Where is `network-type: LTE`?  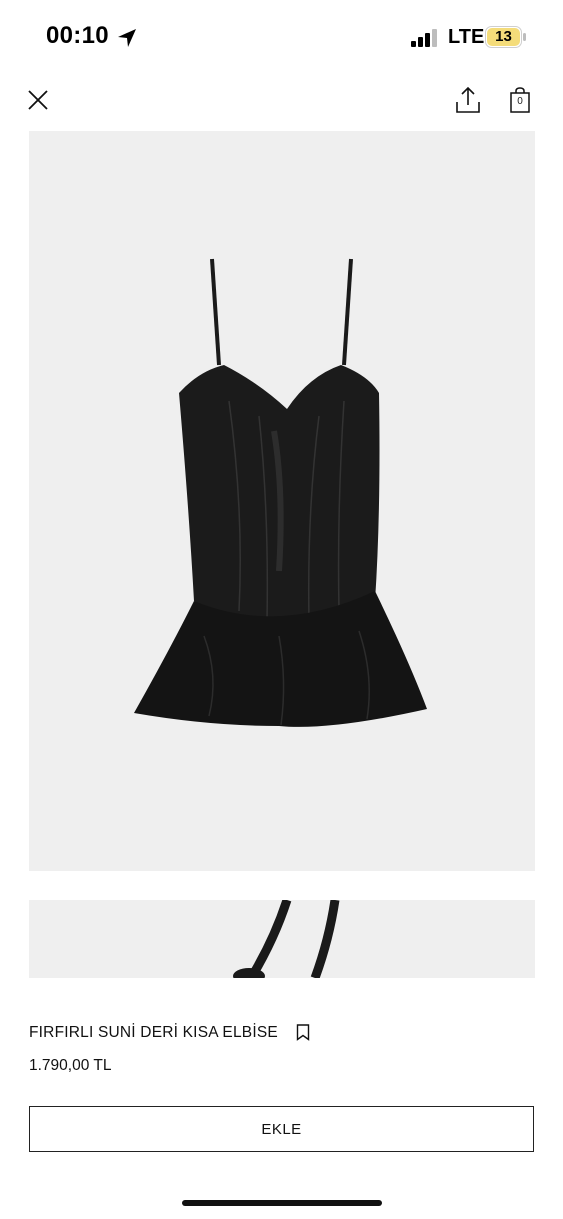
network-type: LTE is located at coordinates (466, 37).